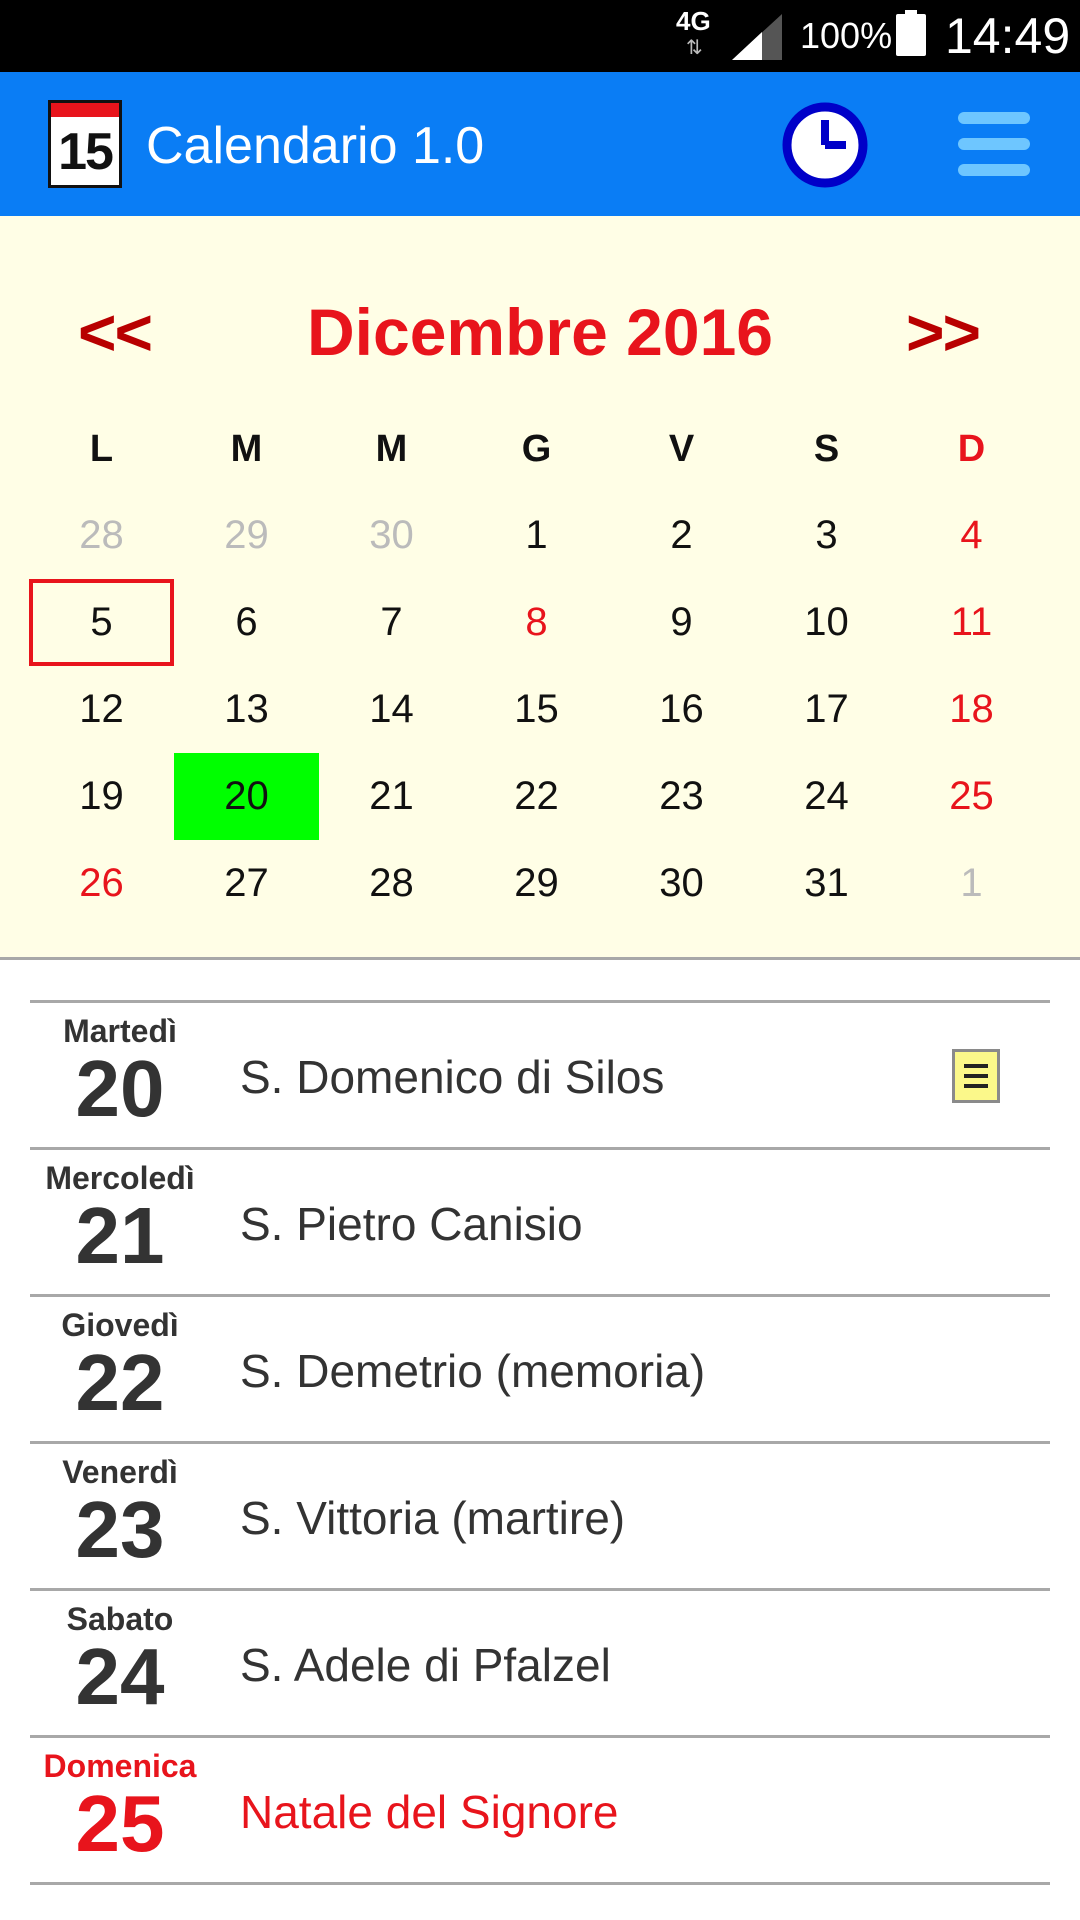 This screenshot has height=1920, width=1080. Describe the element at coordinates (115, 332) in the screenshot. I see `previous-month-button: <<` at that location.